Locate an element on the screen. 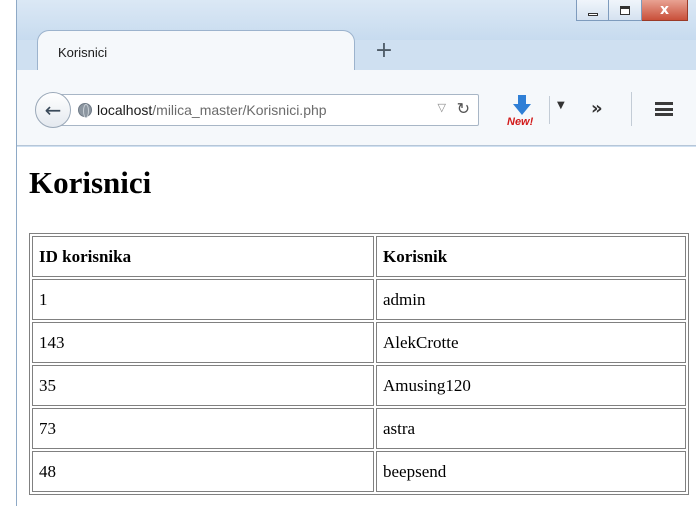  new-tab-button: + is located at coordinates (384, 51).